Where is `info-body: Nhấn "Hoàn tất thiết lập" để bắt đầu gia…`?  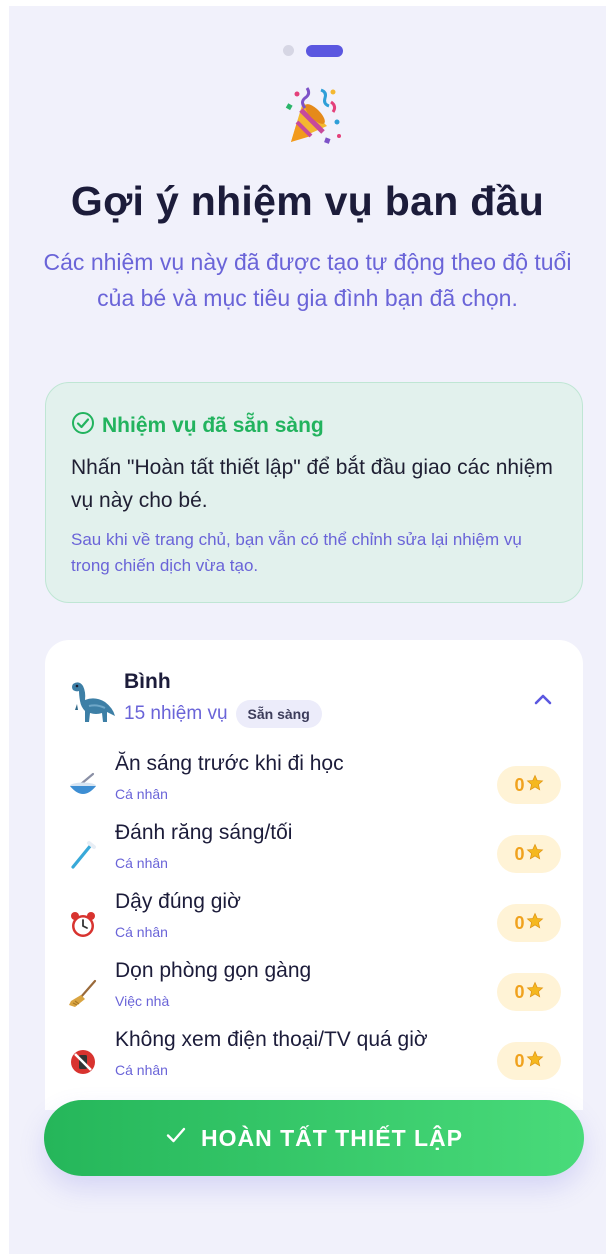
info-body: Nhấn "Hoàn tất thiết lập" để bắt đầu gia… is located at coordinates (312, 484).